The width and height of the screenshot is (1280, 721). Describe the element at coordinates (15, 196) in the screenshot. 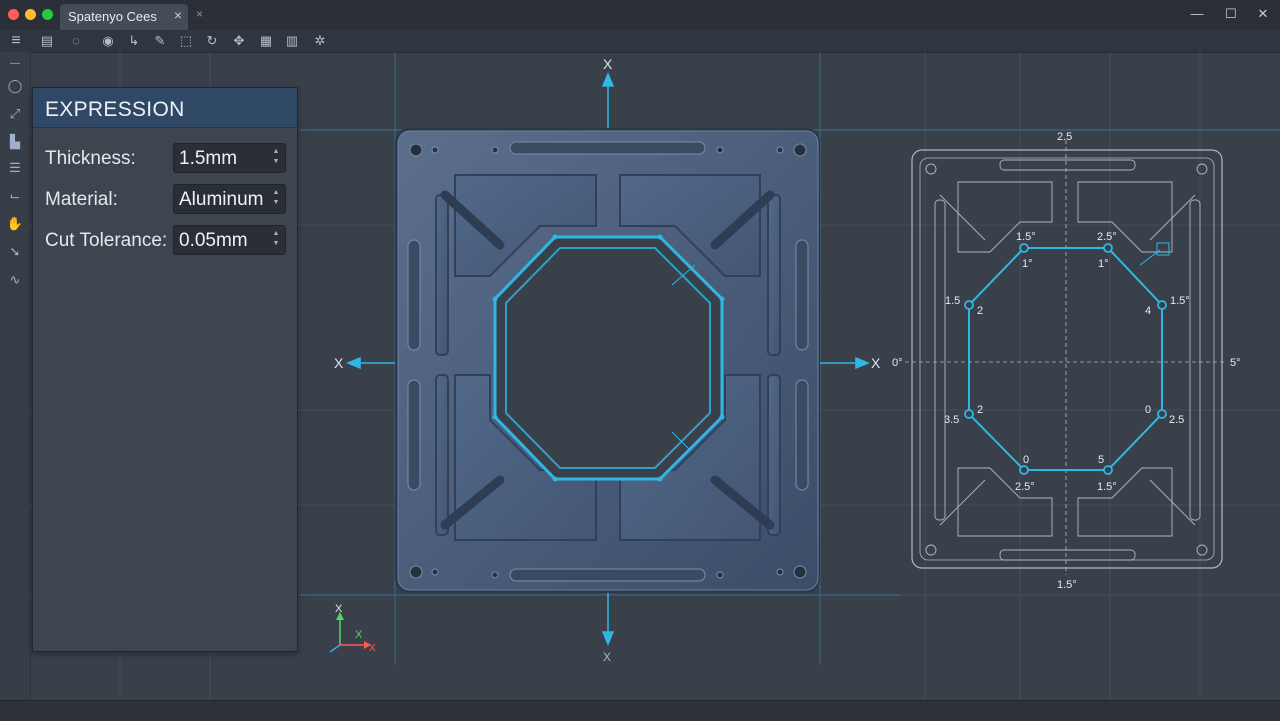

I see `constraint-icon: ⌙` at that location.